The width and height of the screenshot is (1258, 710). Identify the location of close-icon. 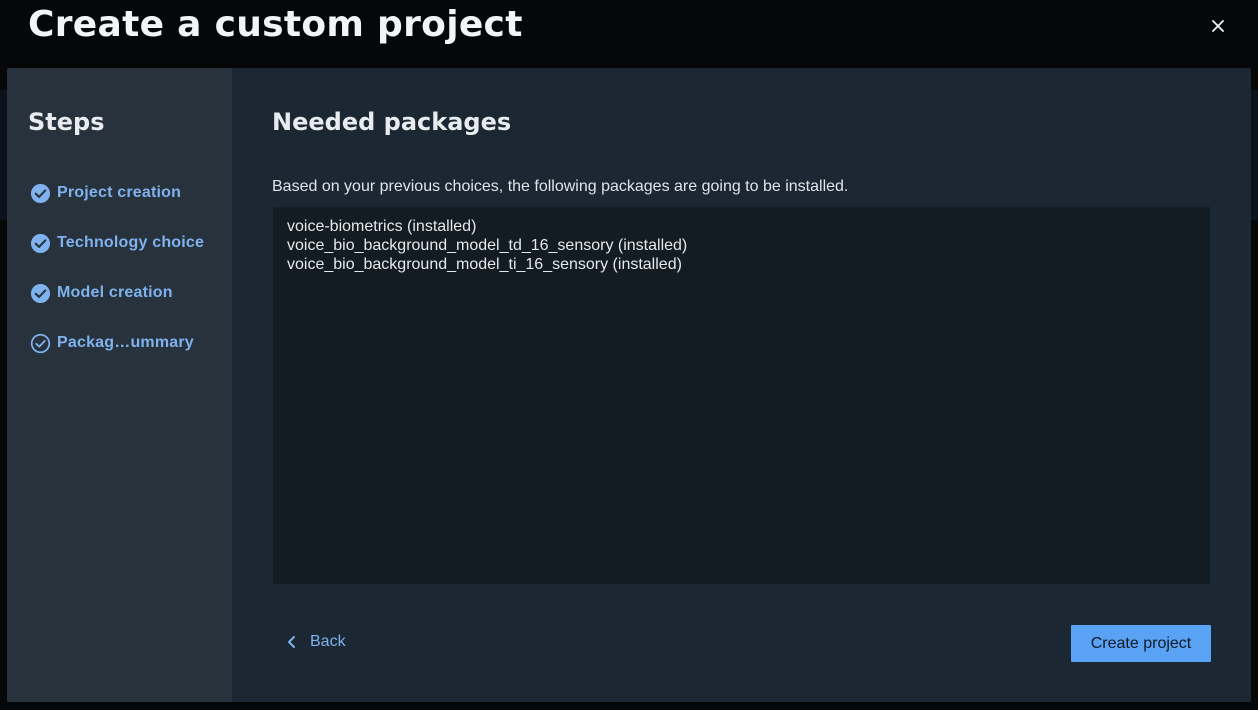
(1218, 26).